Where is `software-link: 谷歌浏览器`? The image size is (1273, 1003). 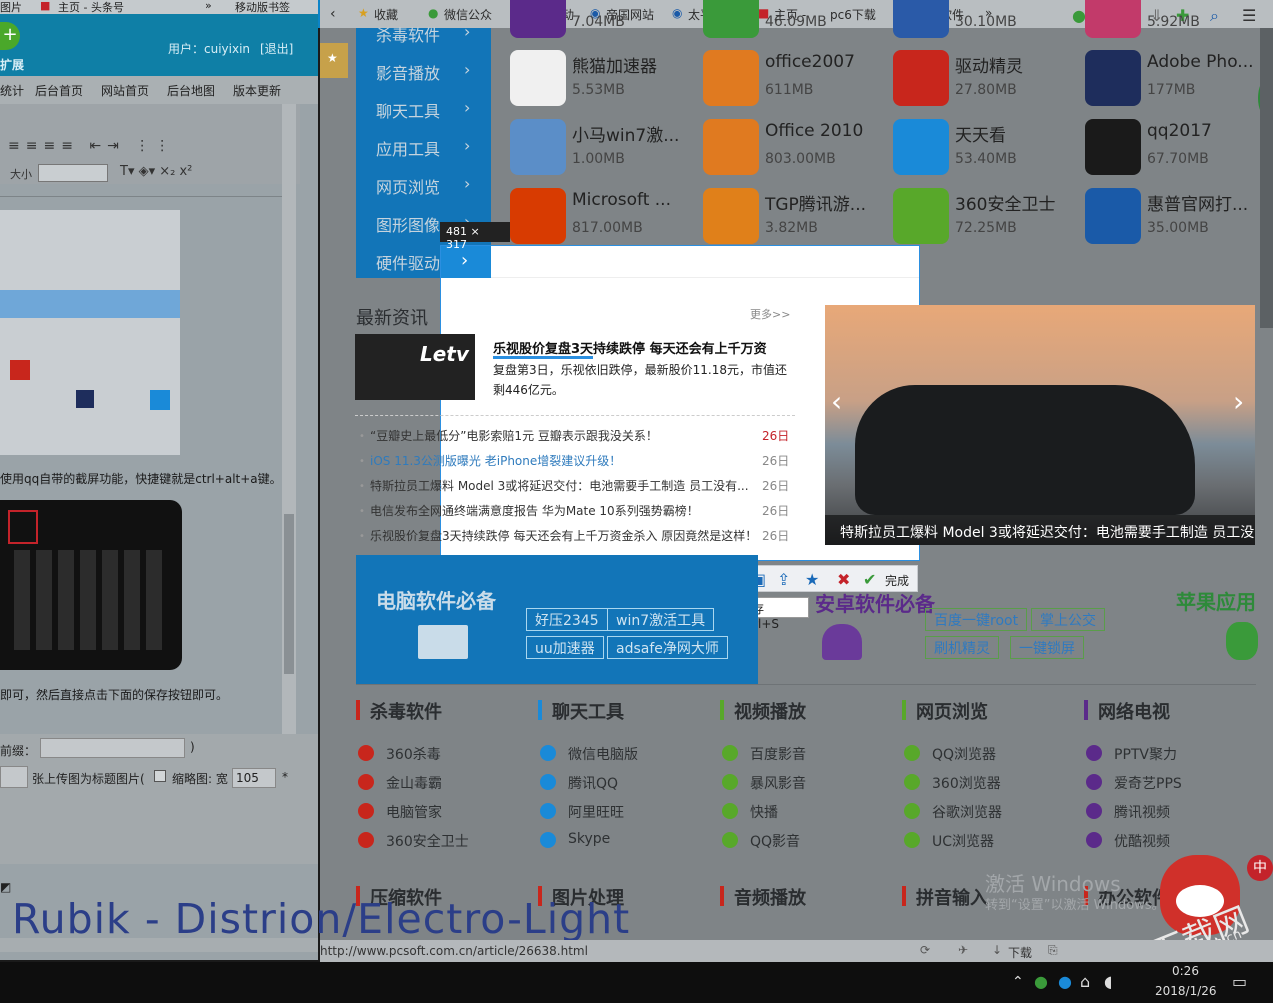
software-link: 谷歌浏览器 is located at coordinates (967, 812).